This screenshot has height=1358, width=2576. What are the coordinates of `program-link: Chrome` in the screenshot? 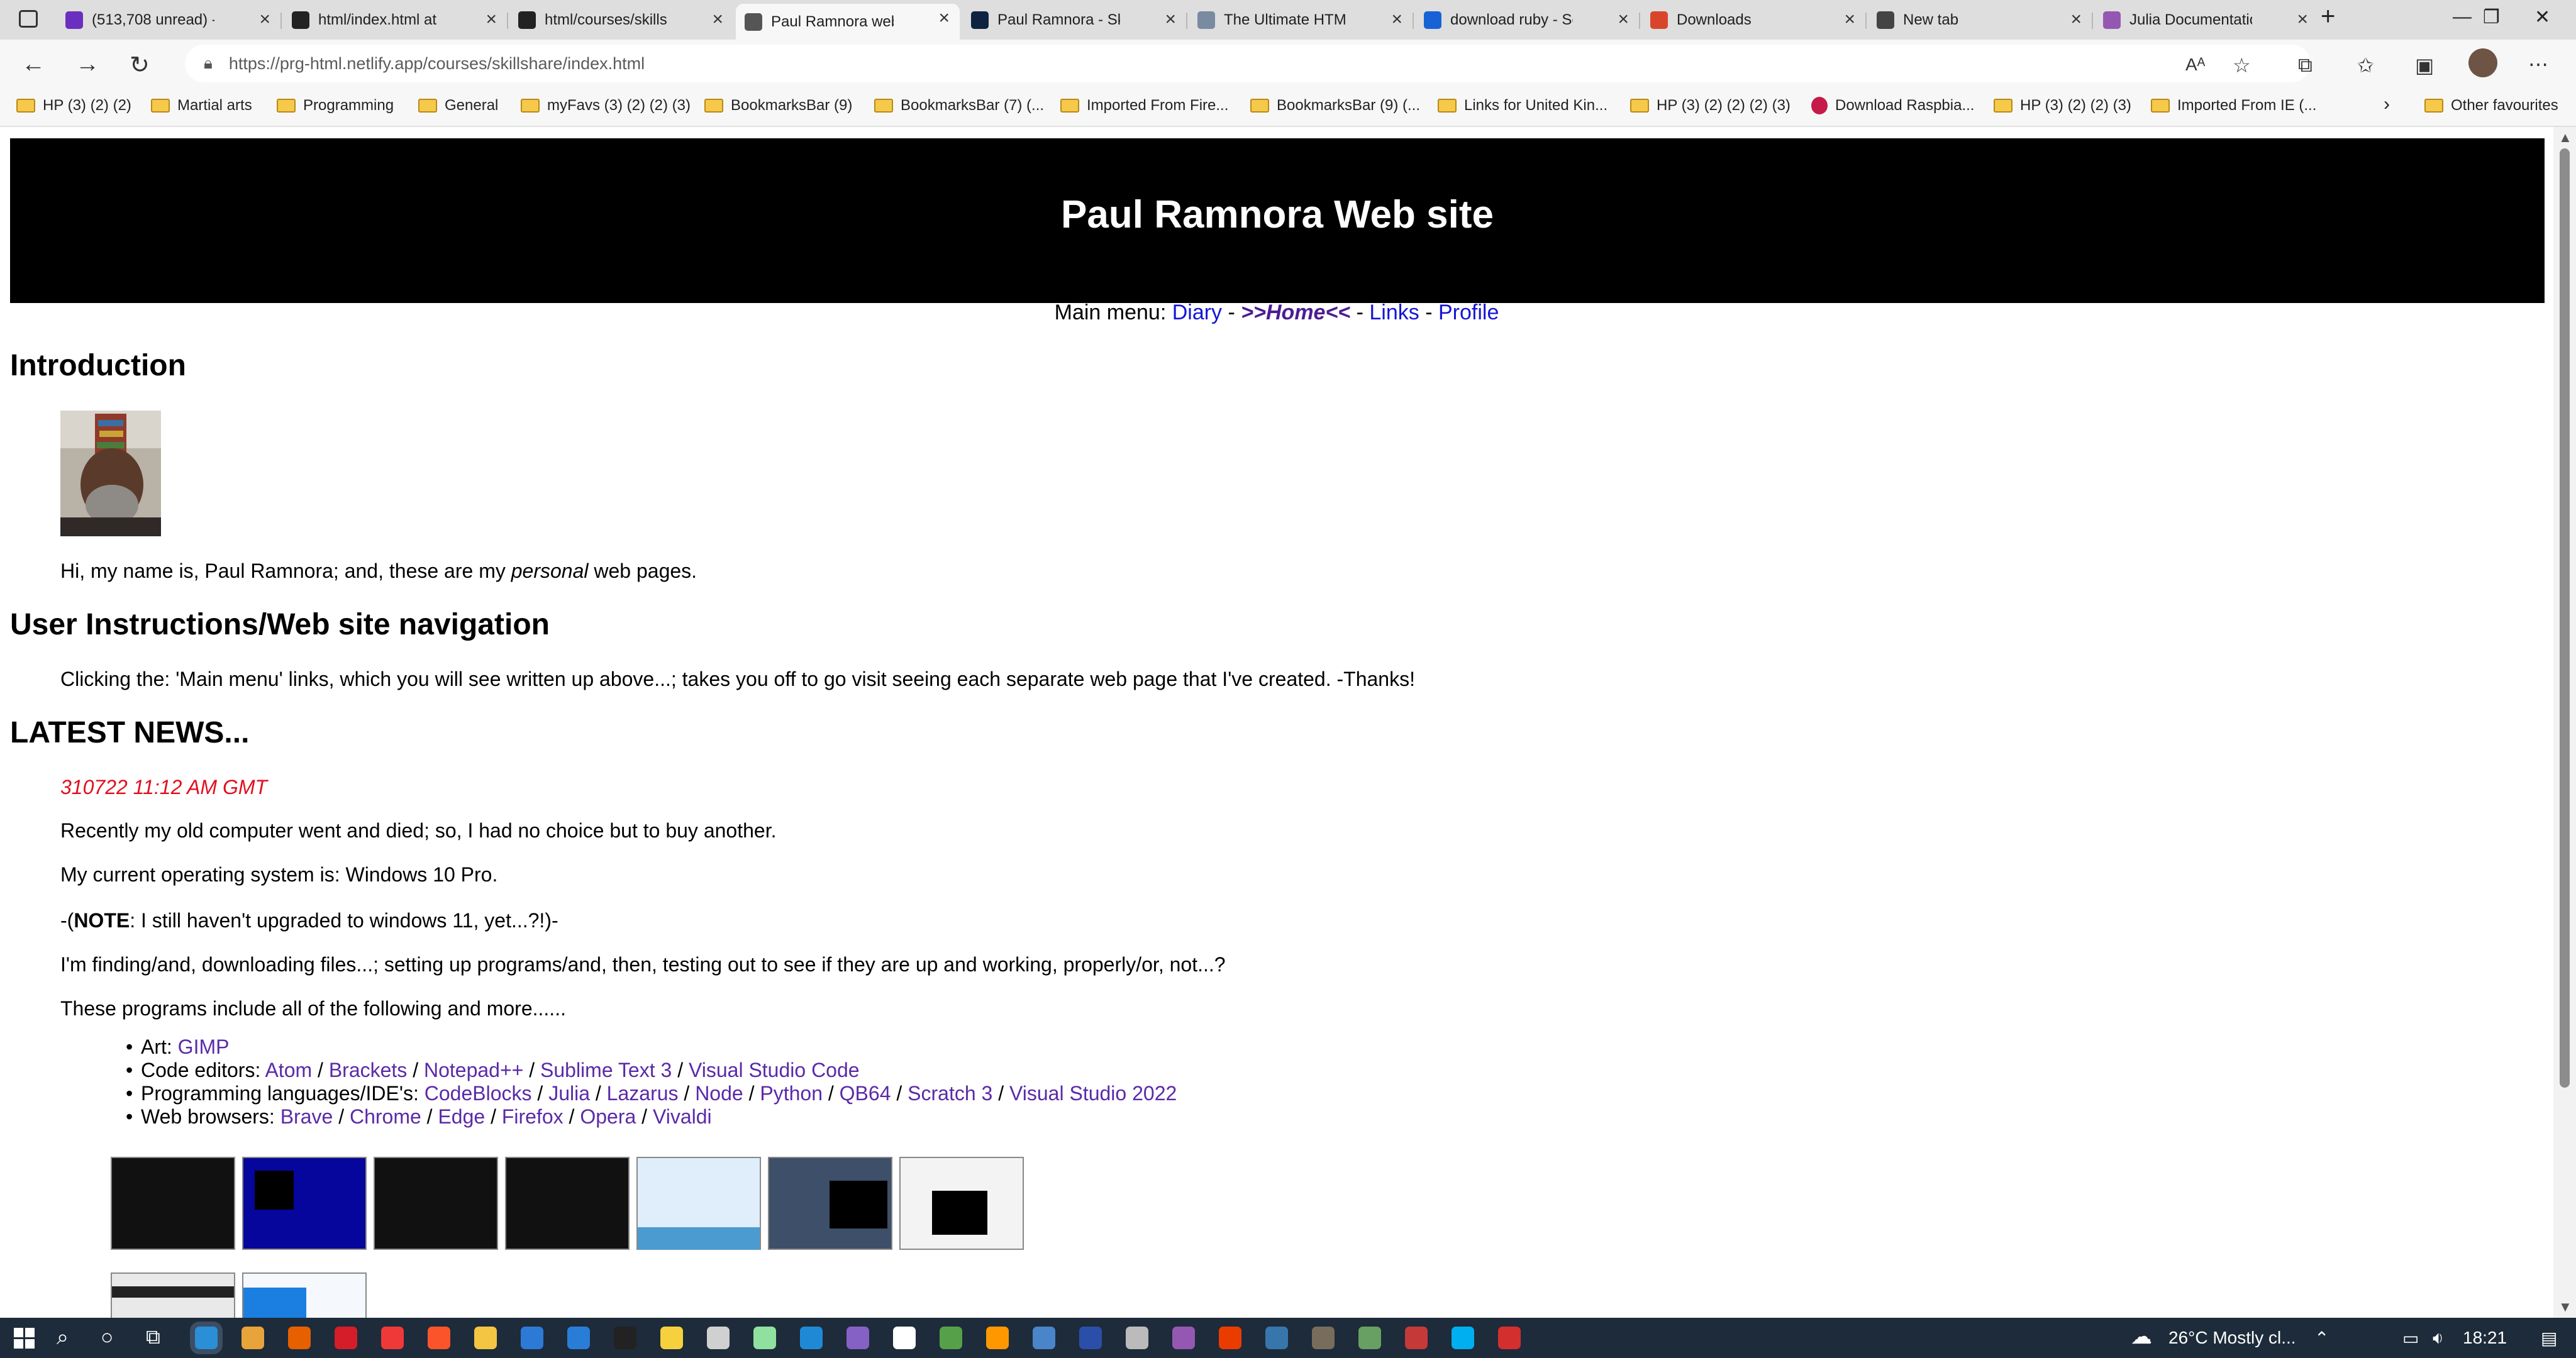 It's located at (385, 1116).